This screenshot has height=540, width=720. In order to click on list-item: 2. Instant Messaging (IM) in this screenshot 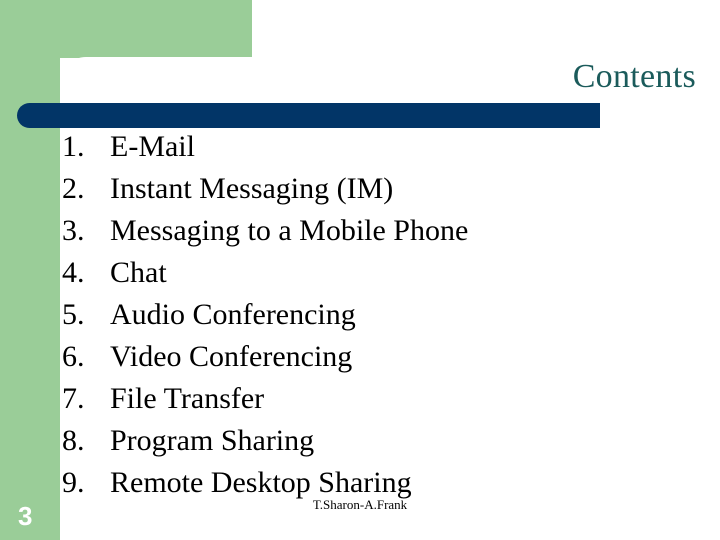, I will do `click(362, 189)`.